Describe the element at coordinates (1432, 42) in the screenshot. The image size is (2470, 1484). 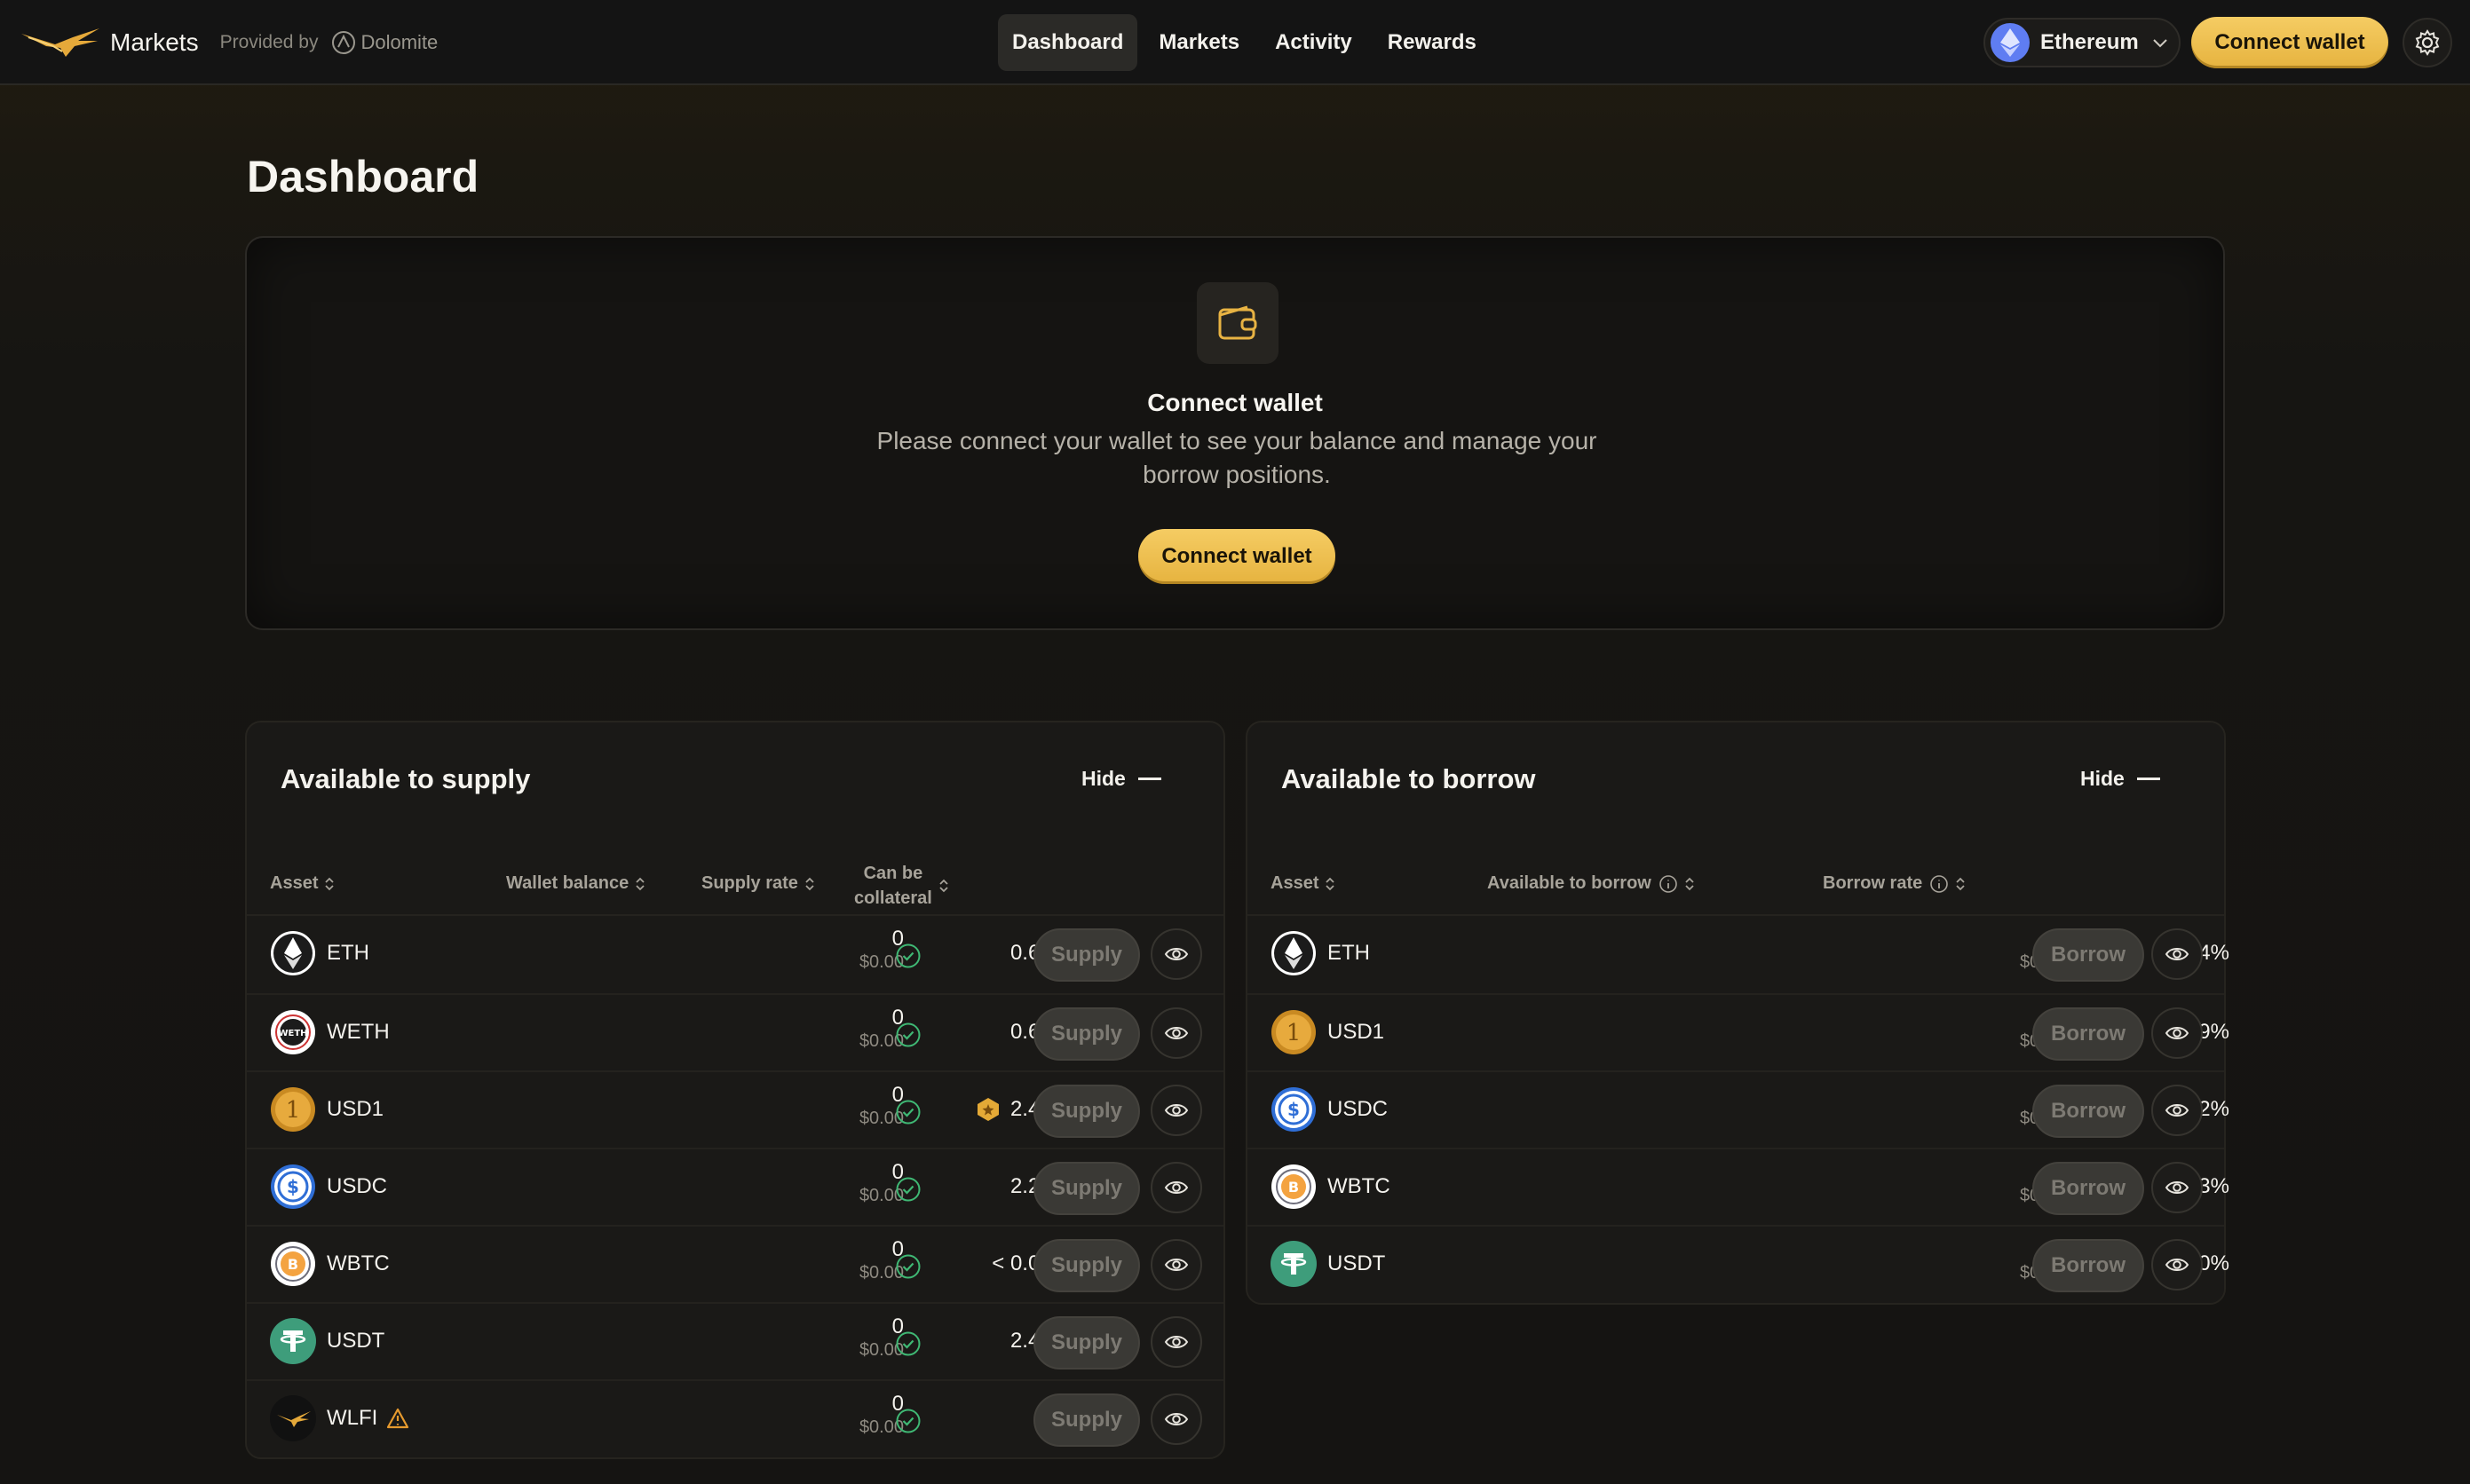
I see `nav-tab-rewards: Rewards` at that location.